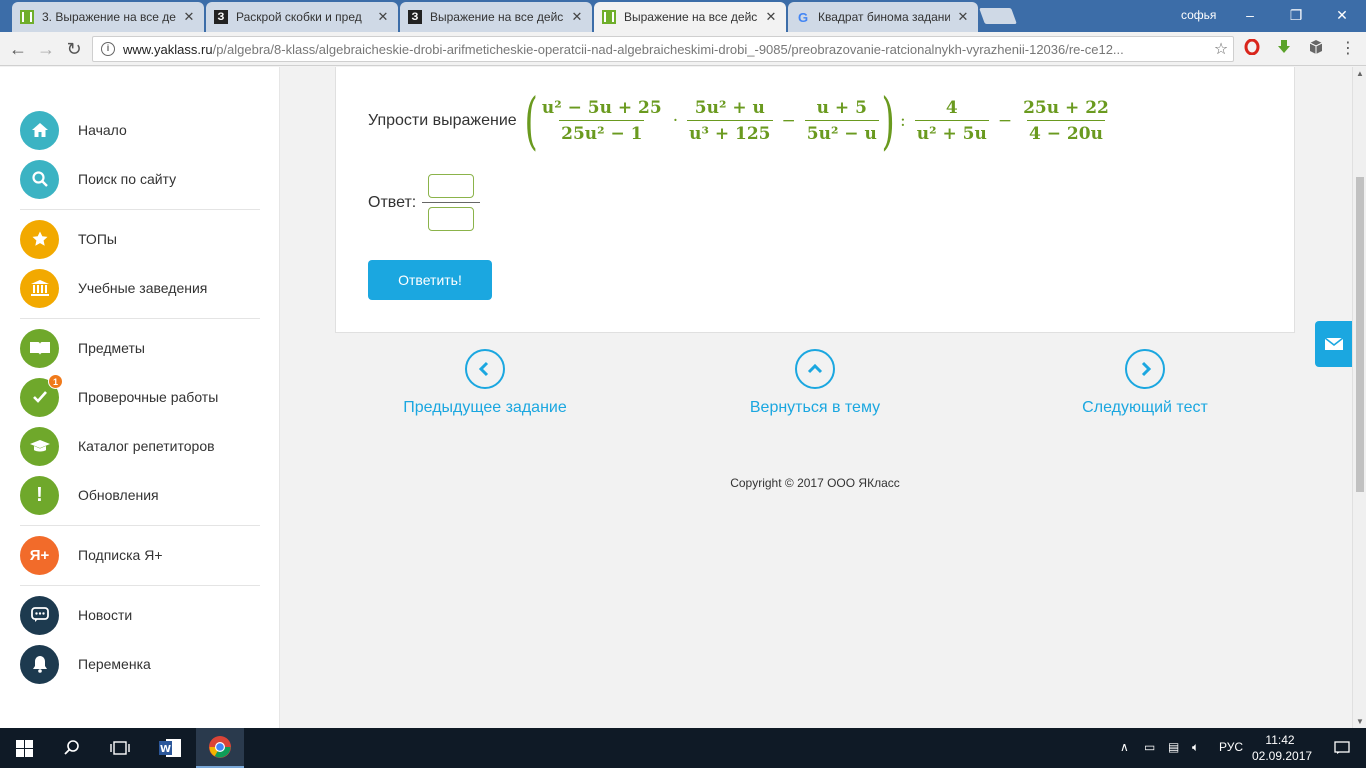 The width and height of the screenshot is (1366, 768). I want to click on graduation-cap-icon, so click(39, 446).